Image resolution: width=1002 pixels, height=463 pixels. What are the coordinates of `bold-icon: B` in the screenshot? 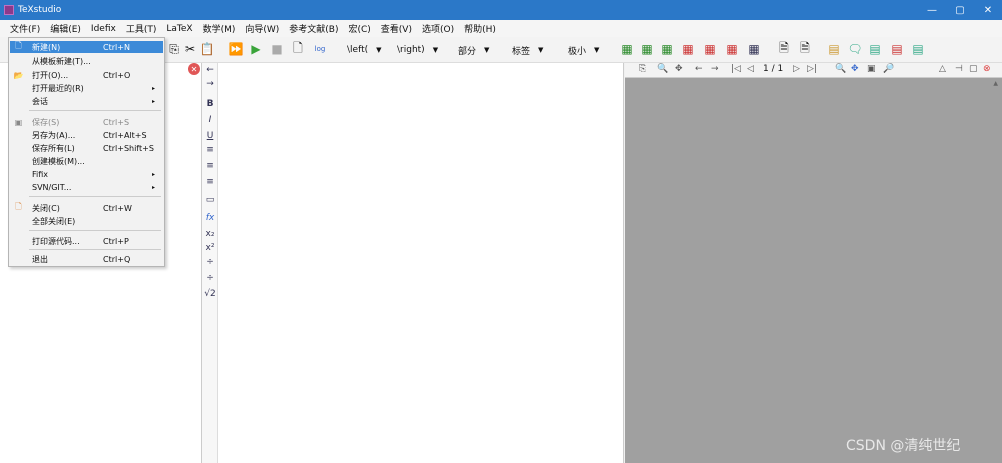 It's located at (210, 104).